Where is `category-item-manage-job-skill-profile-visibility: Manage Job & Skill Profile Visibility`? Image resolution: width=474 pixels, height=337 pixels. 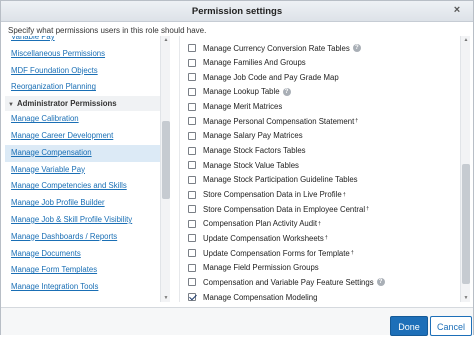
category-item-manage-job-skill-profile-visibility: Manage Job & Skill Profile Visibility is located at coordinates (83, 220).